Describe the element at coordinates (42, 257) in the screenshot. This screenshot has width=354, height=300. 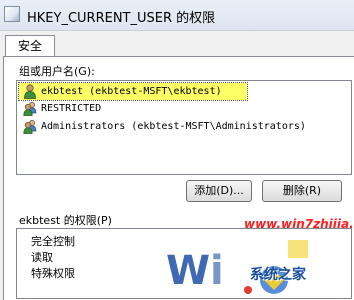
I see `permission-read: 读取` at that location.